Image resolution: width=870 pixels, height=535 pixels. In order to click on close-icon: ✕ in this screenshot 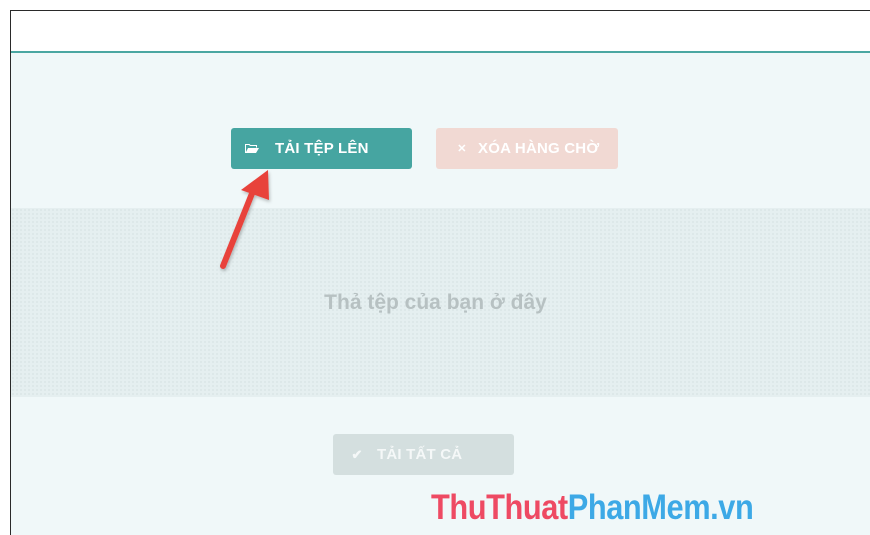, I will do `click(462, 149)`.